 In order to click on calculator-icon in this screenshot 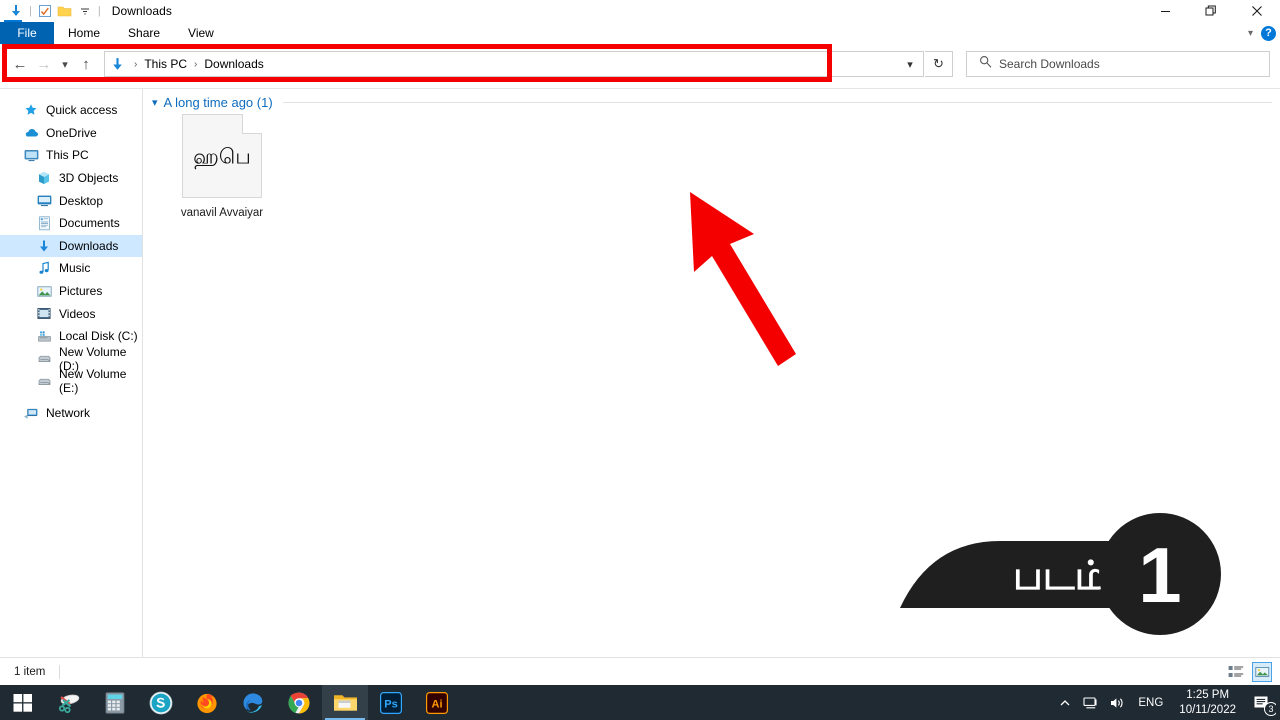, I will do `click(115, 702)`.